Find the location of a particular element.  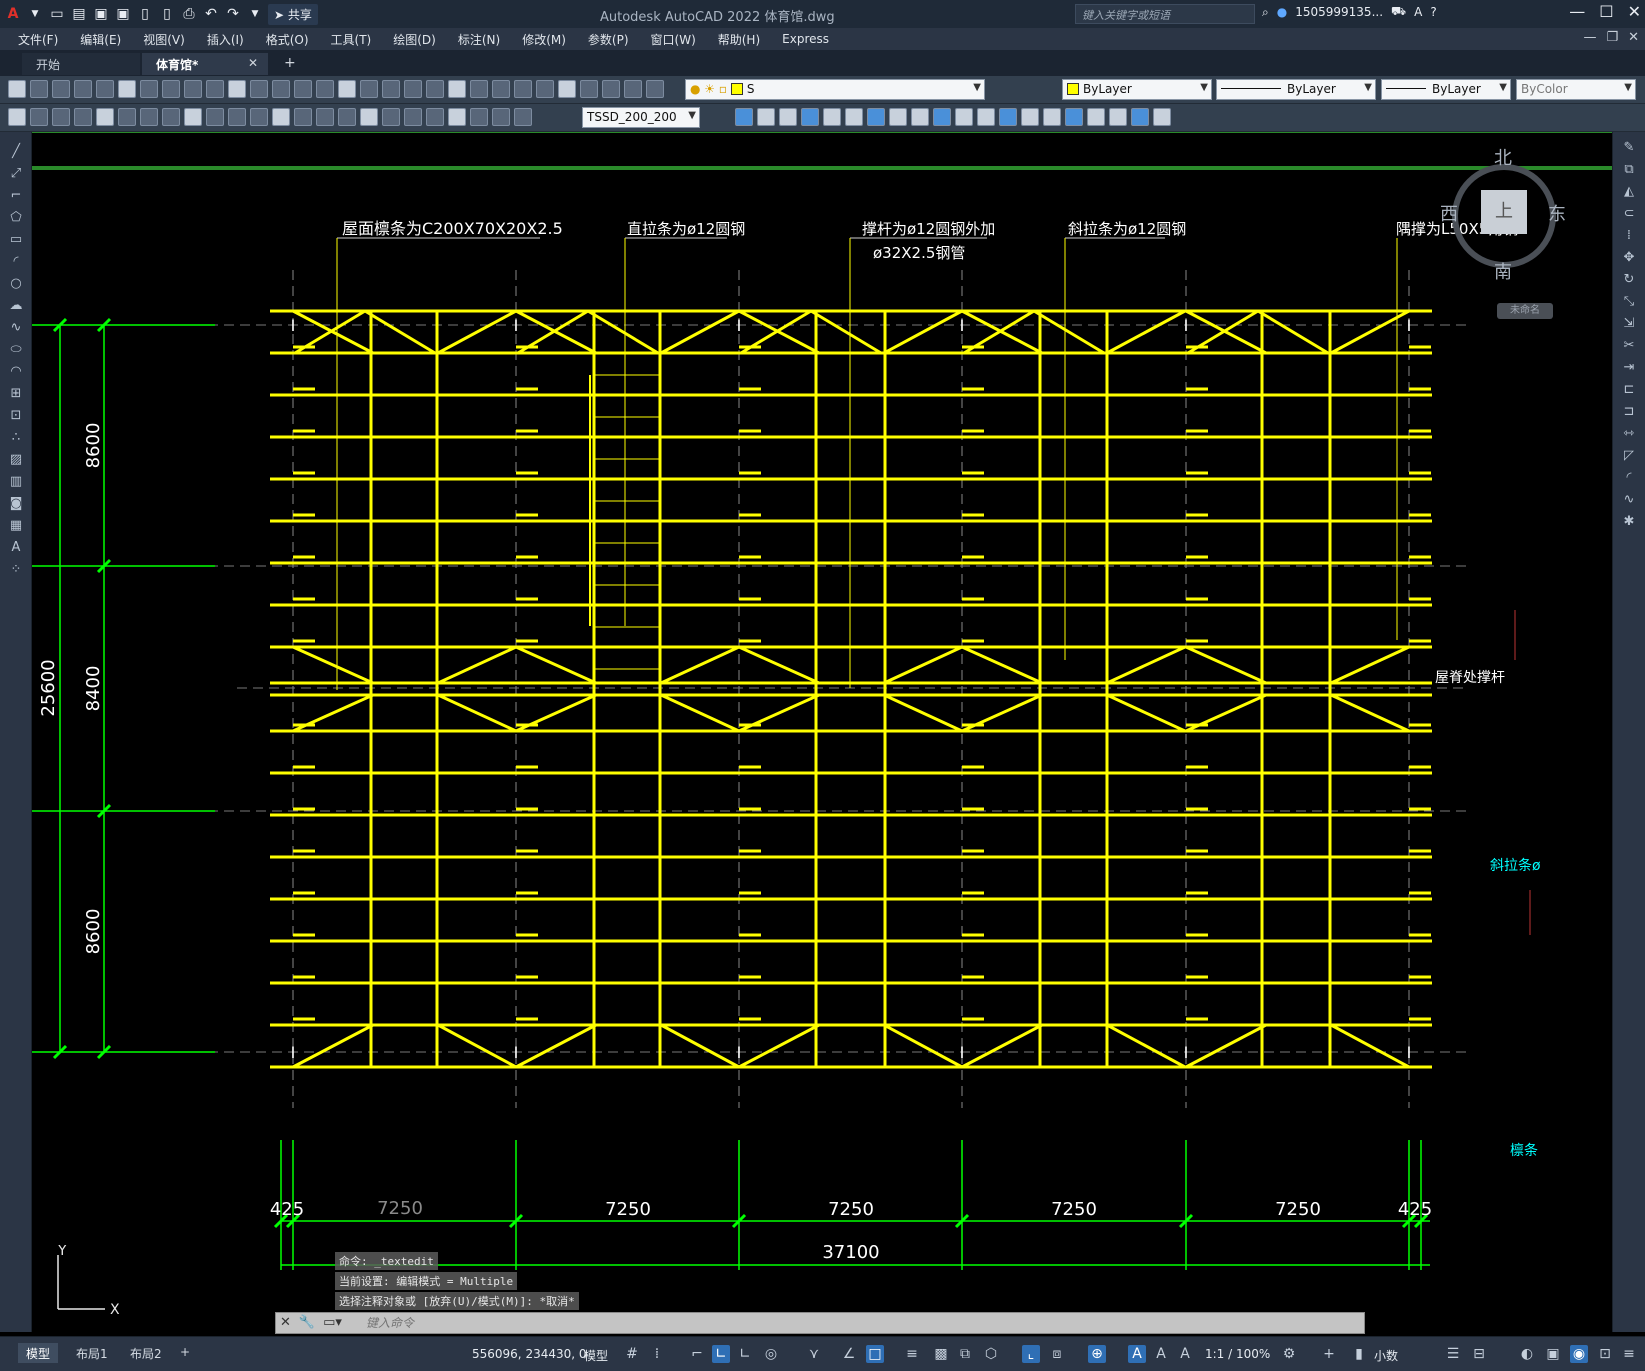

graphics-performance-icon: ▣ is located at coordinates (1553, 1354).